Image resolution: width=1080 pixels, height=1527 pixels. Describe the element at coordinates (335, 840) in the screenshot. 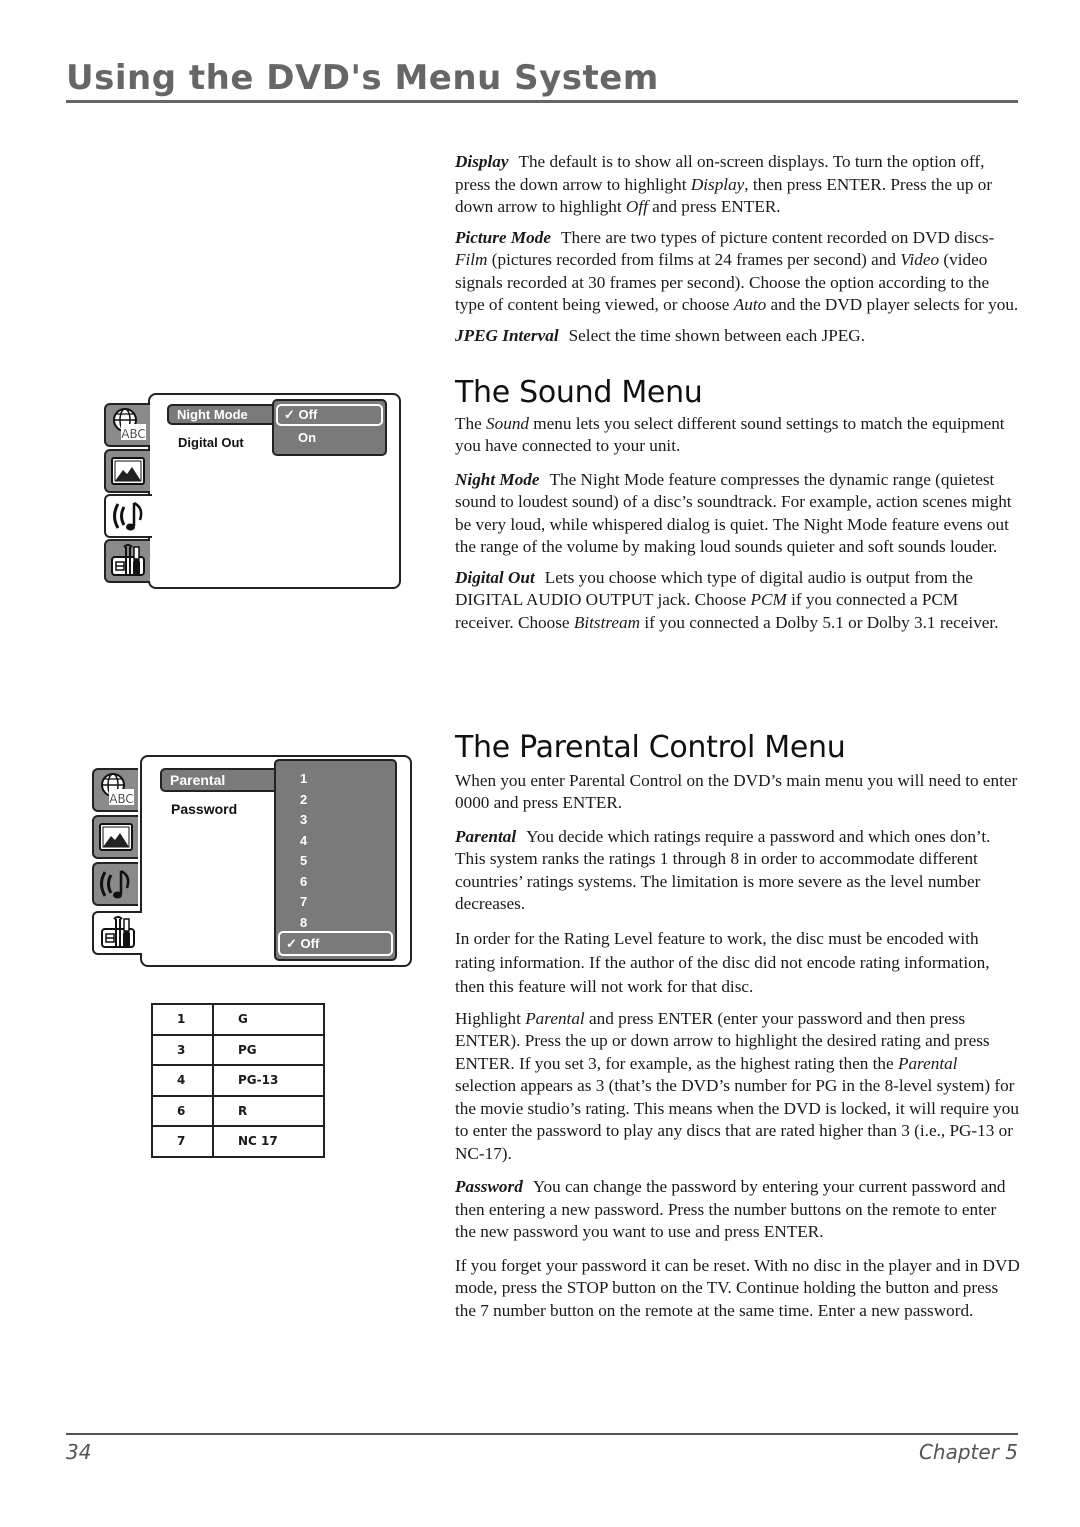

I see `option-level-4: 4` at that location.